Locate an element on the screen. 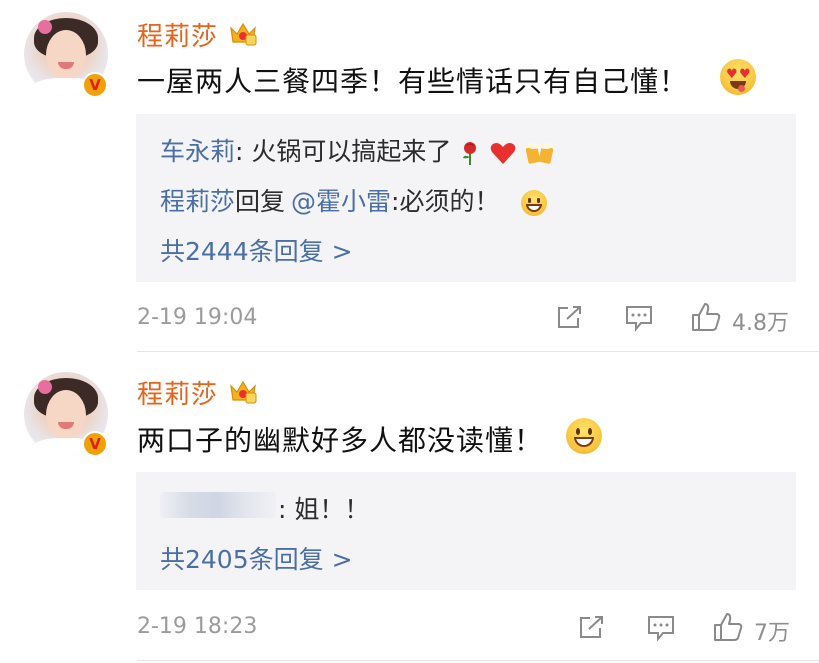 This screenshot has height=663, width=819. timestamp: 2-19 19:04 is located at coordinates (197, 317).